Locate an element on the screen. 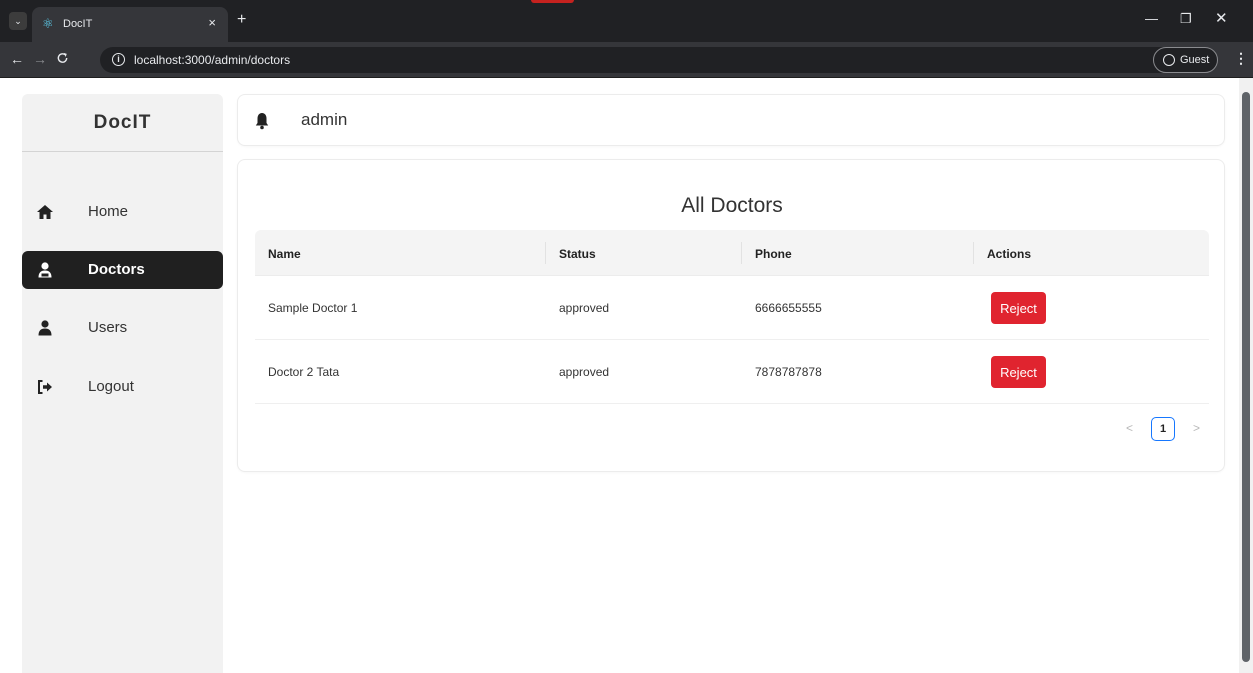 Image resolution: width=1253 pixels, height=673 pixels. scrollbar-thumb is located at coordinates (1246, 377).